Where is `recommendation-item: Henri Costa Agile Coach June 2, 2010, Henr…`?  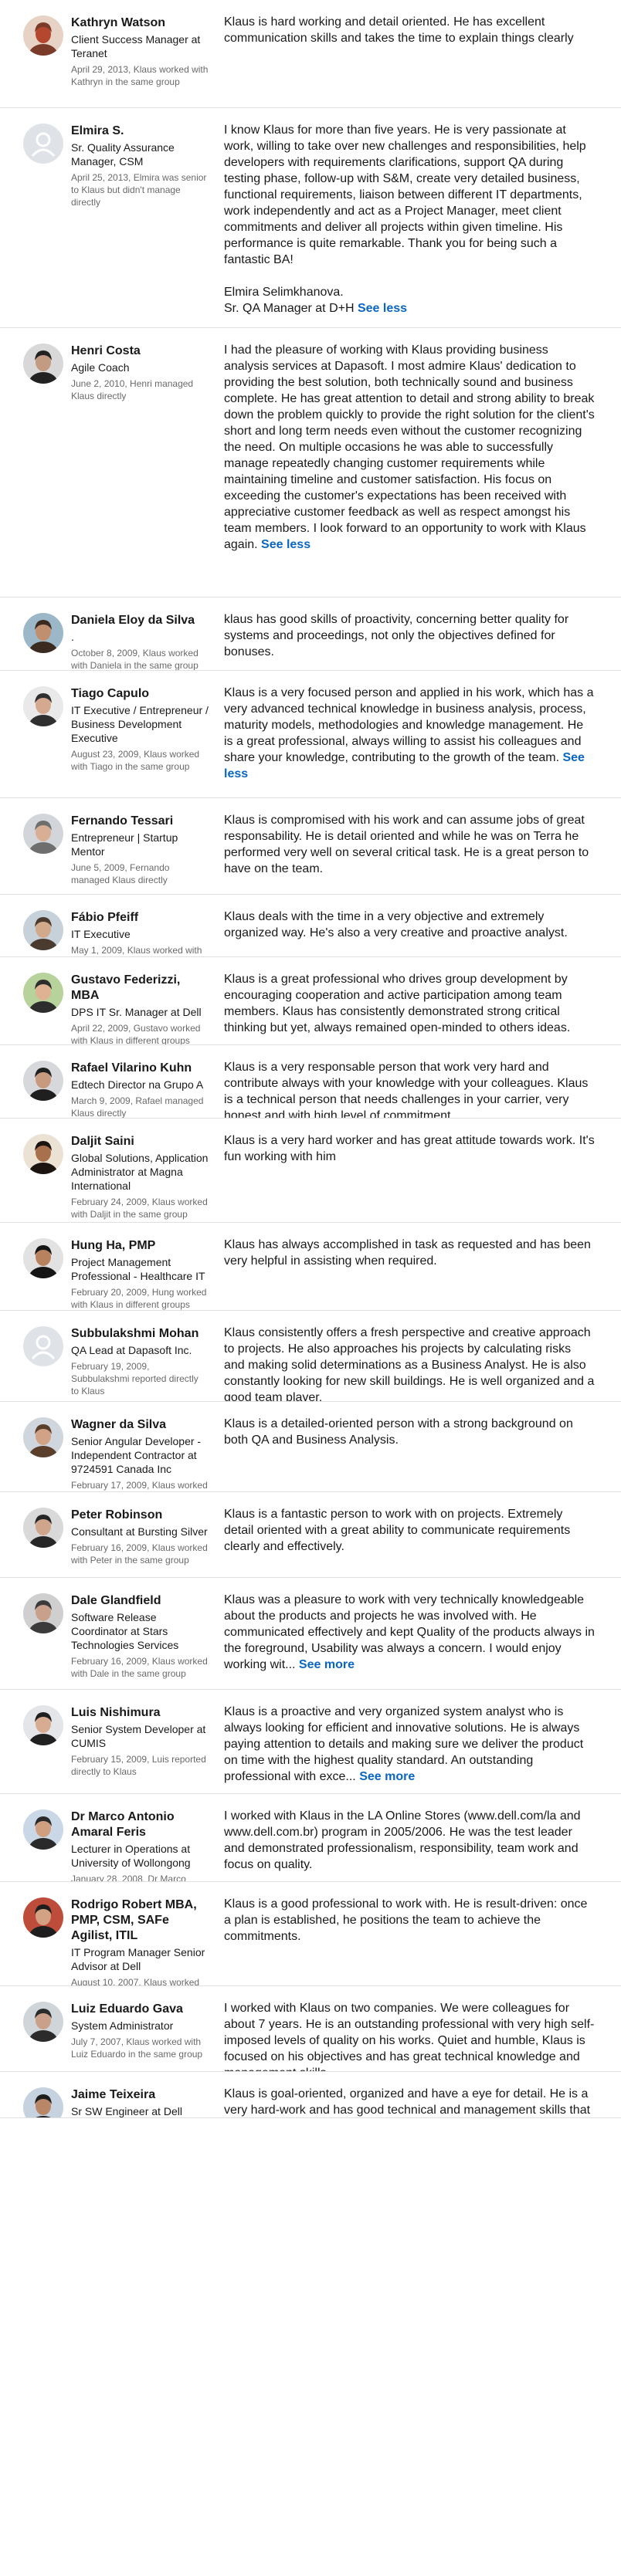
recommendation-item: Henri Costa Agile Coach June 2, 2010, Henr… is located at coordinates (310, 463).